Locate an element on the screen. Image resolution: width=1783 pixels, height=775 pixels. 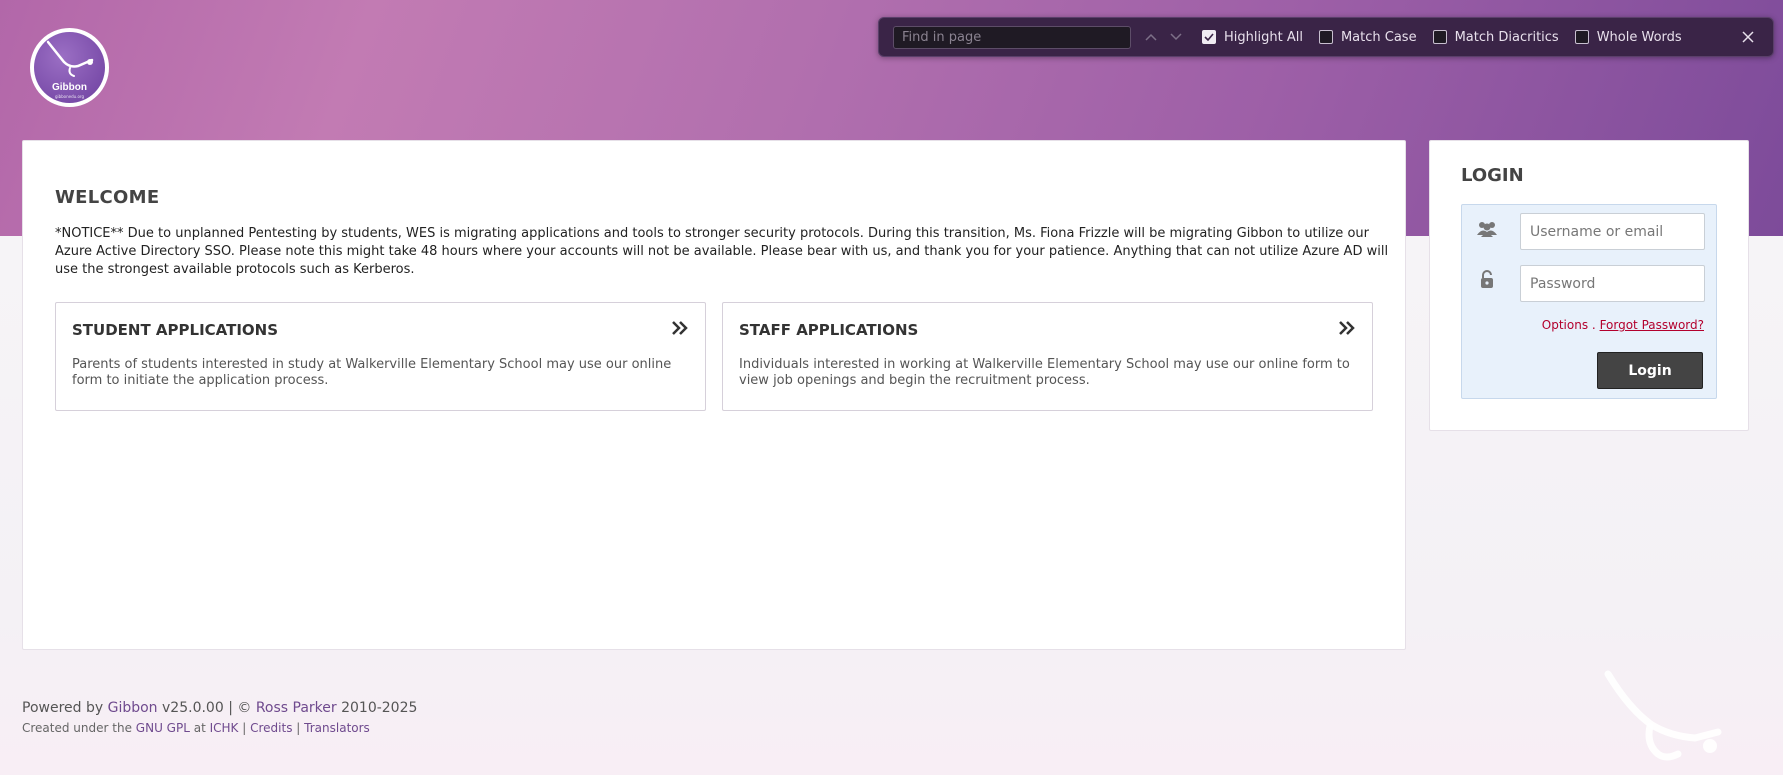
forgot-password-link: Forgot Password? is located at coordinates (1652, 325).